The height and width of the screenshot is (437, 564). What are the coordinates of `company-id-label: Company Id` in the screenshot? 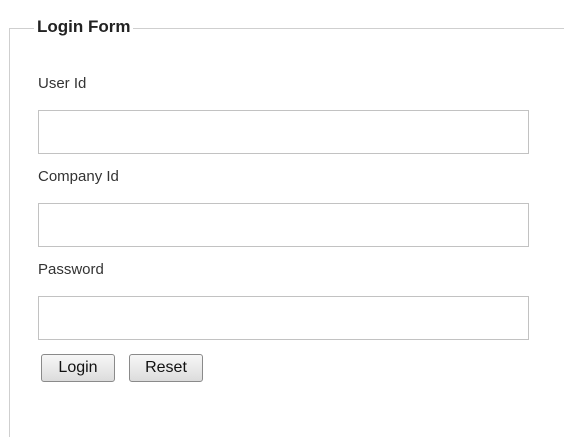 It's located at (78, 176).